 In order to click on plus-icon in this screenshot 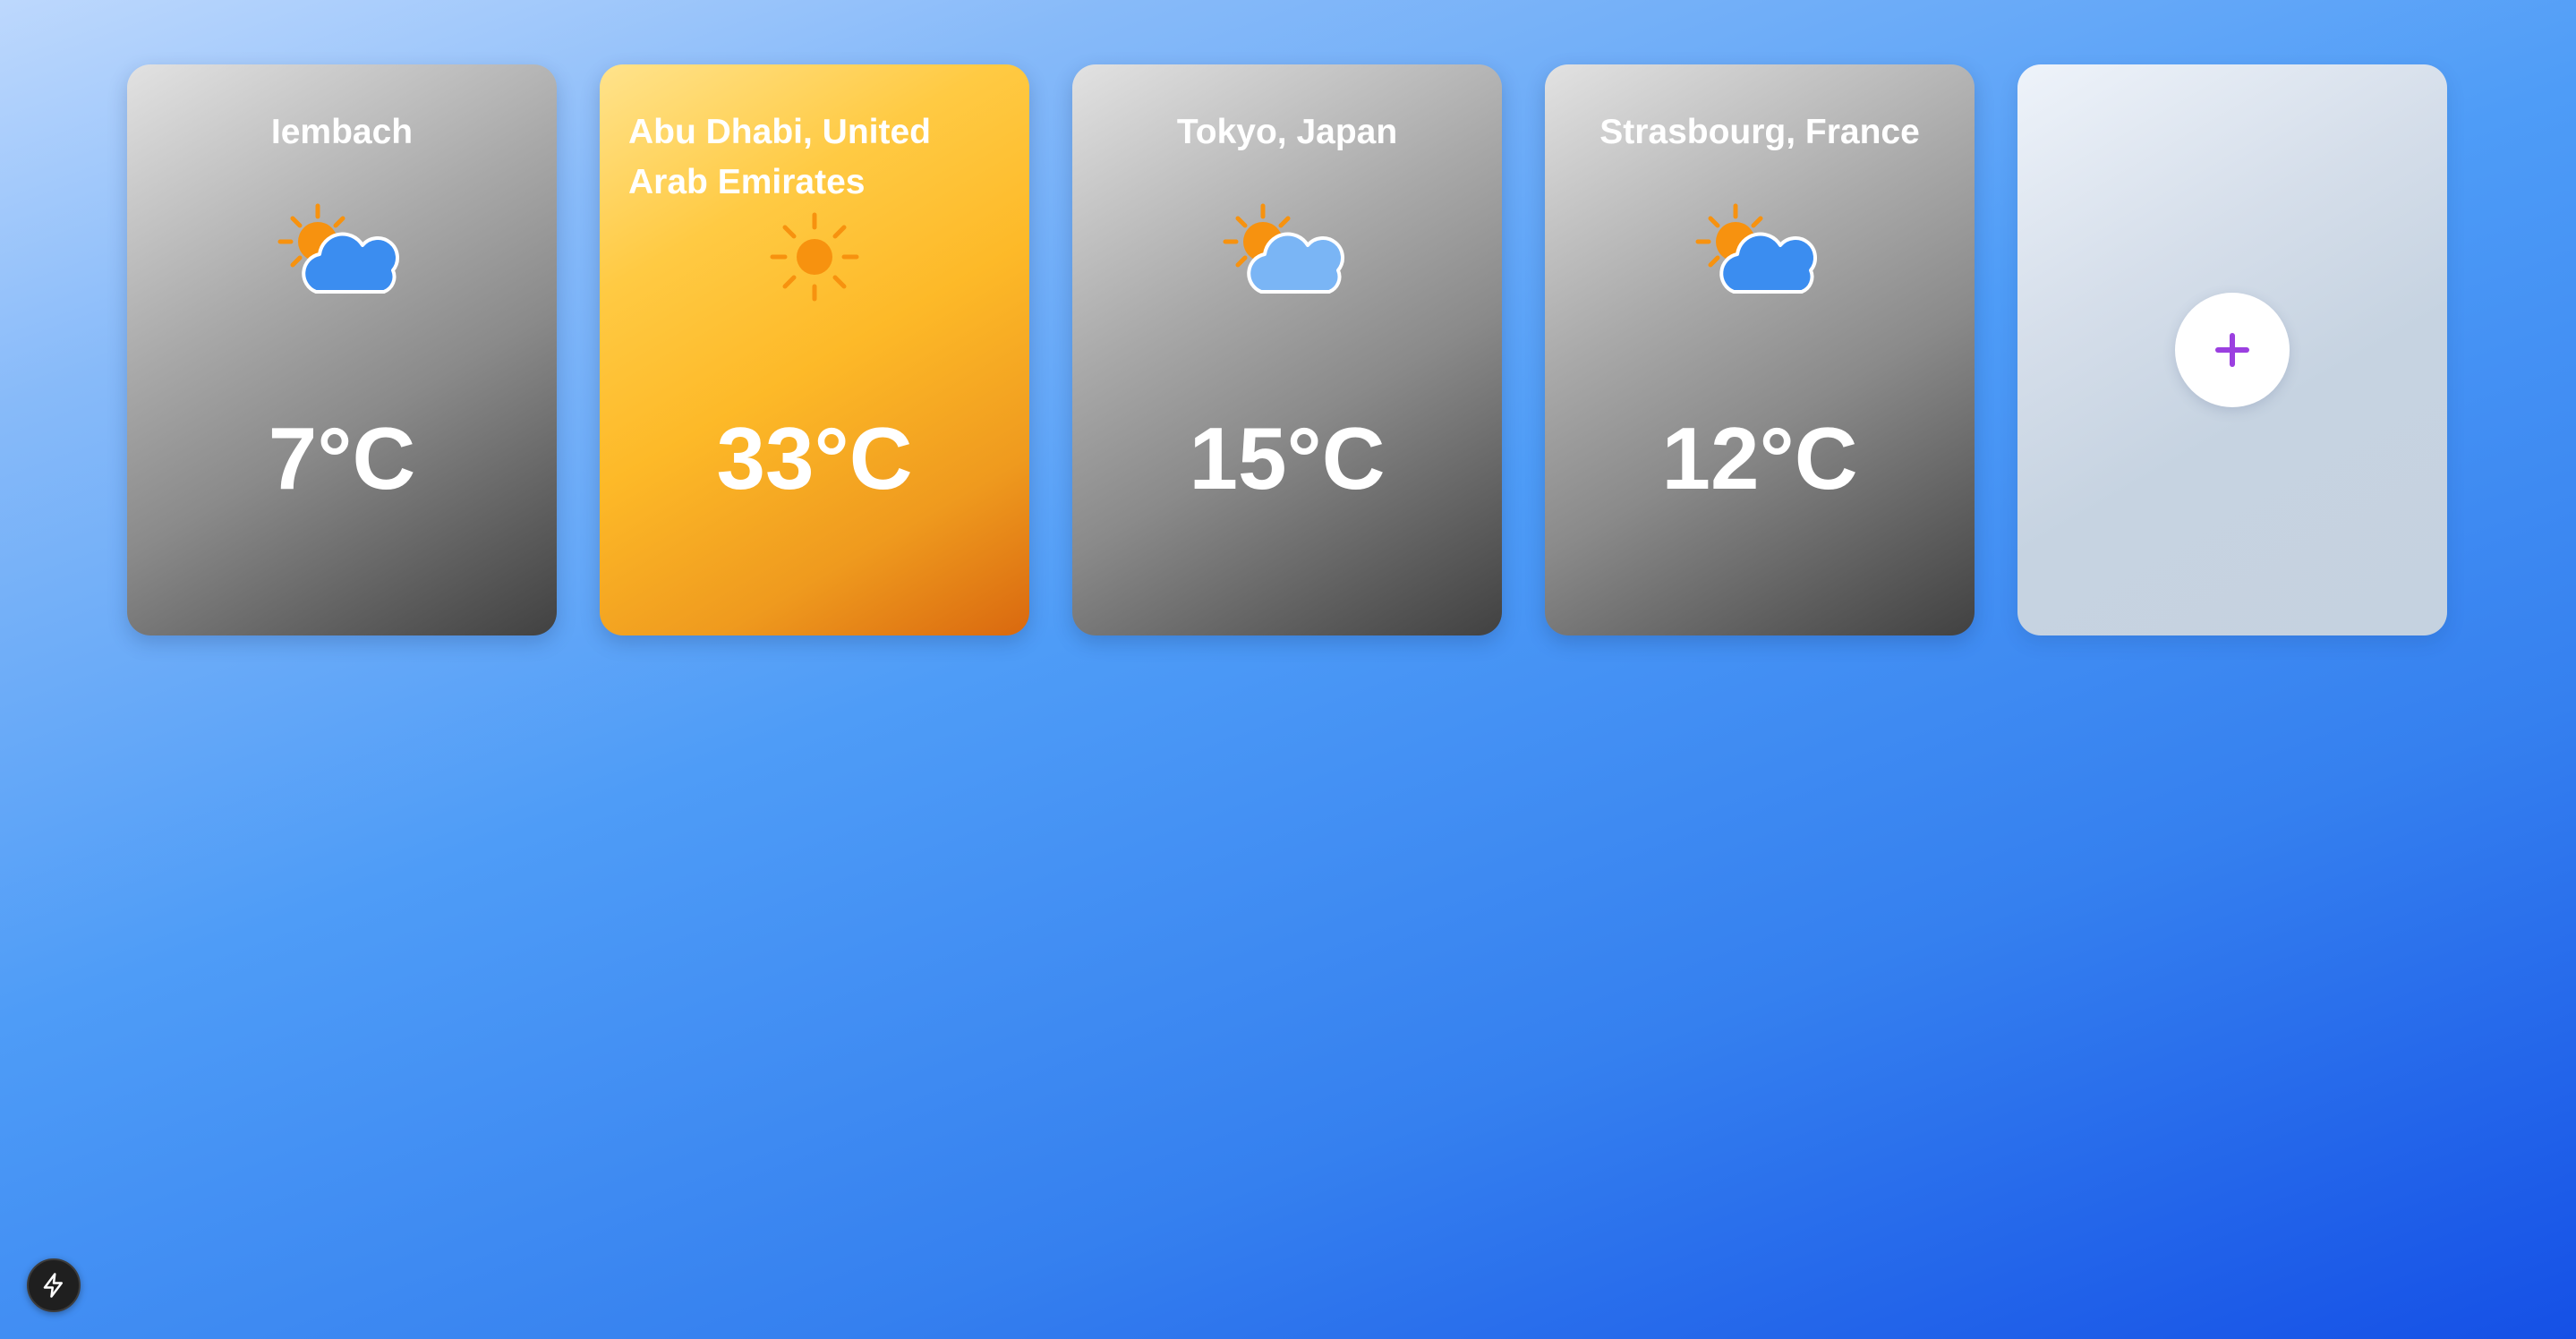, I will do `click(2232, 350)`.